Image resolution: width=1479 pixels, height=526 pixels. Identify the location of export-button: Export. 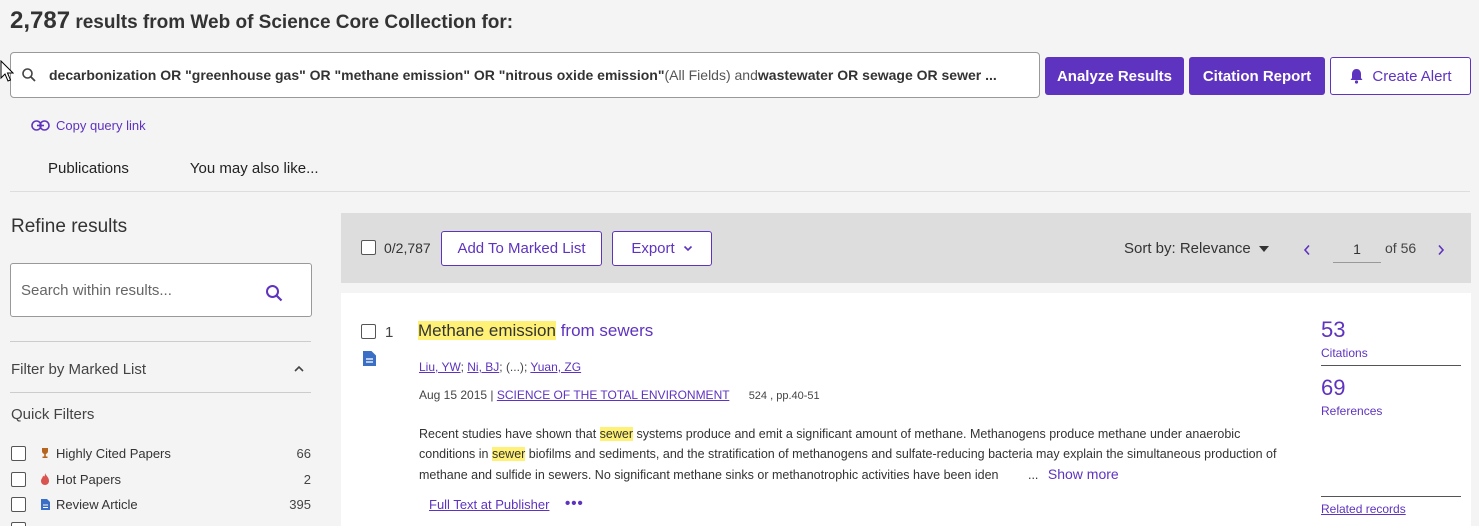
(662, 248).